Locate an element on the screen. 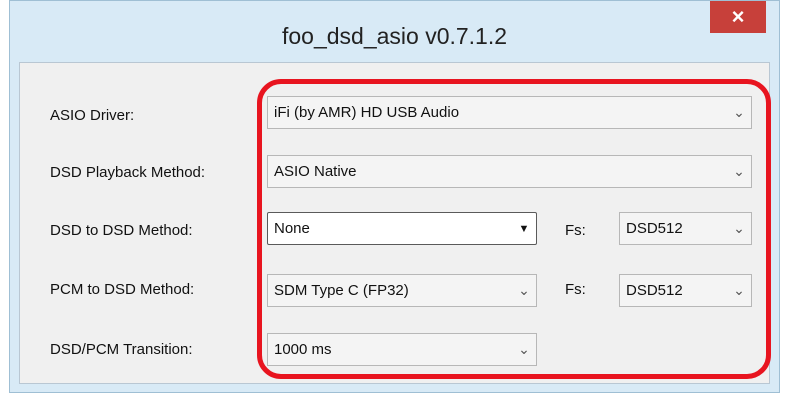  transition-label: DSD/PCM Transition: is located at coordinates (121, 349).